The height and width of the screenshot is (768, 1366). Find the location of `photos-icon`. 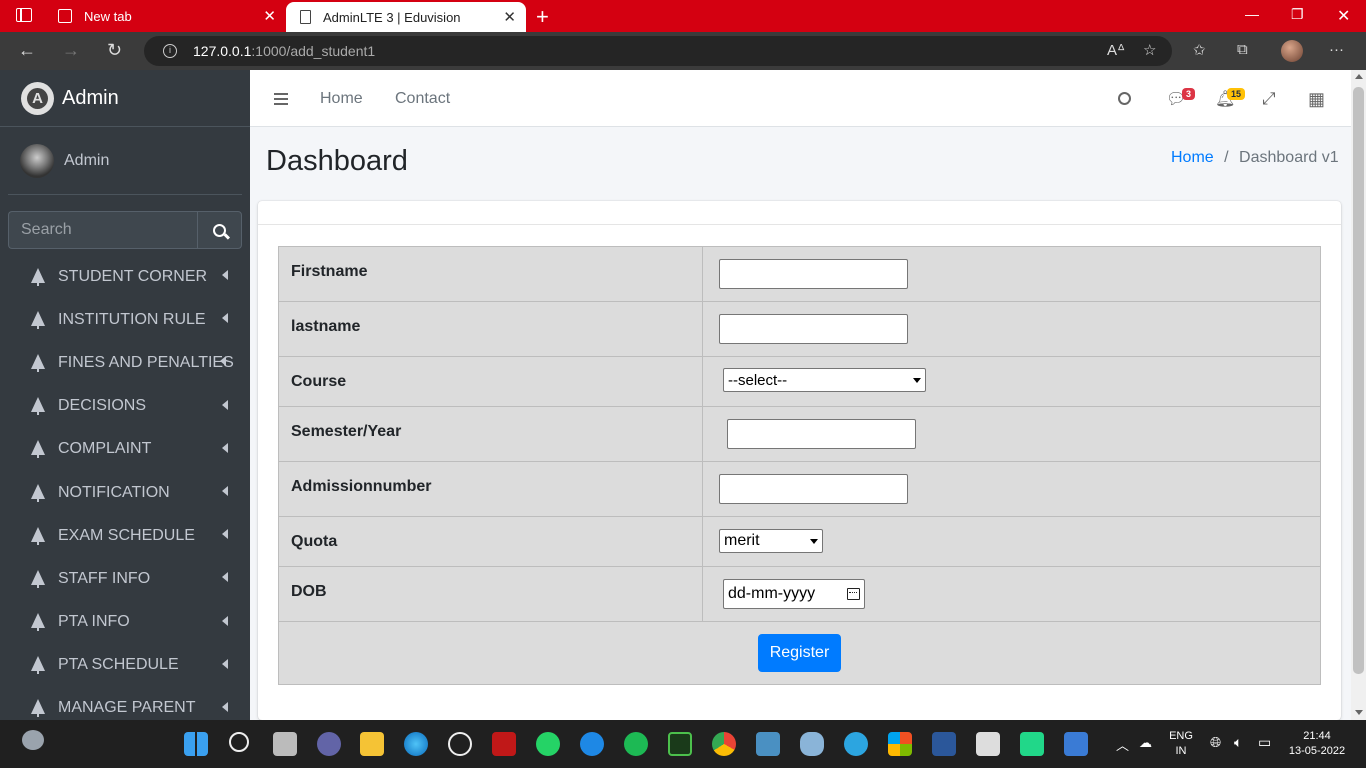

photos-icon is located at coordinates (1076, 744).